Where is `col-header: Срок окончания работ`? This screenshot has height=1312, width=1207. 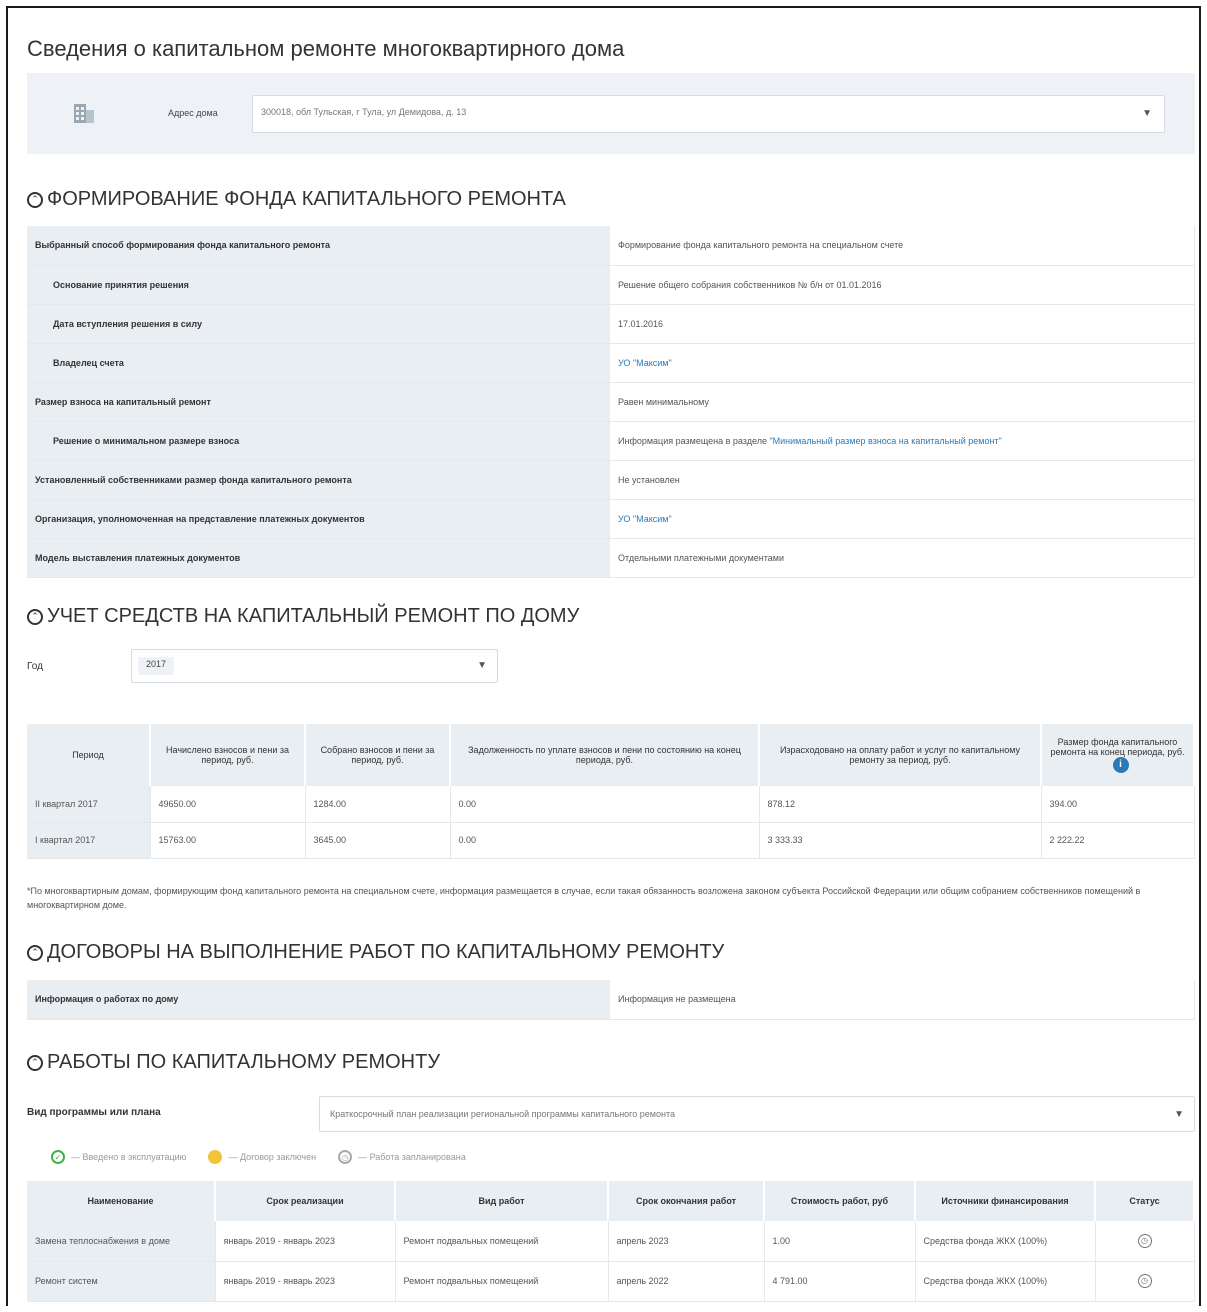
col-header: Срок окончания работ is located at coordinates (686, 1201).